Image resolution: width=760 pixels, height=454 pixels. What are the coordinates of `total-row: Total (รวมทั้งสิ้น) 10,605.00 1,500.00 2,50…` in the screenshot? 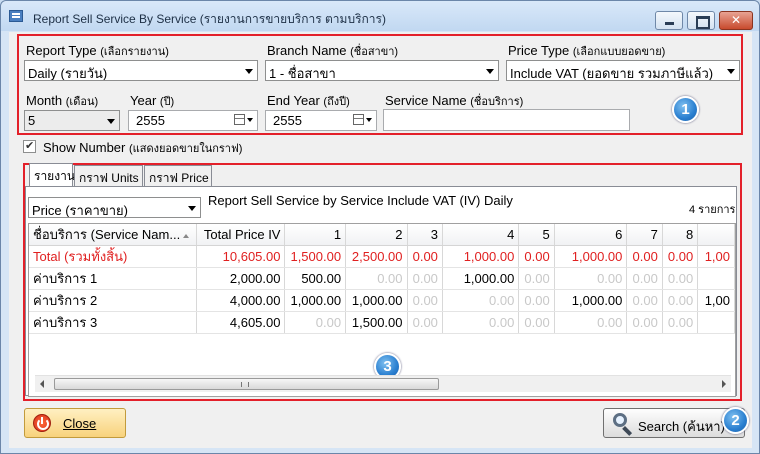 It's located at (382, 256).